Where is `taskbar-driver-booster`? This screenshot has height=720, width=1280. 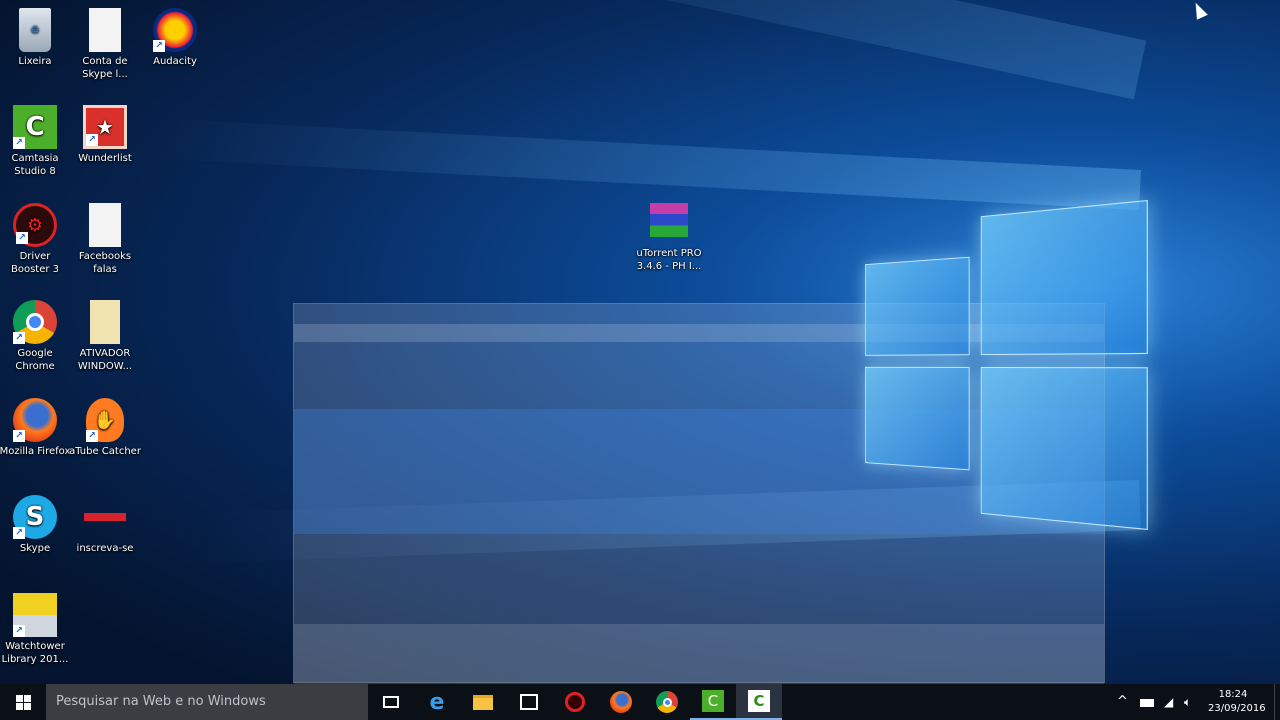 taskbar-driver-booster is located at coordinates (575, 702).